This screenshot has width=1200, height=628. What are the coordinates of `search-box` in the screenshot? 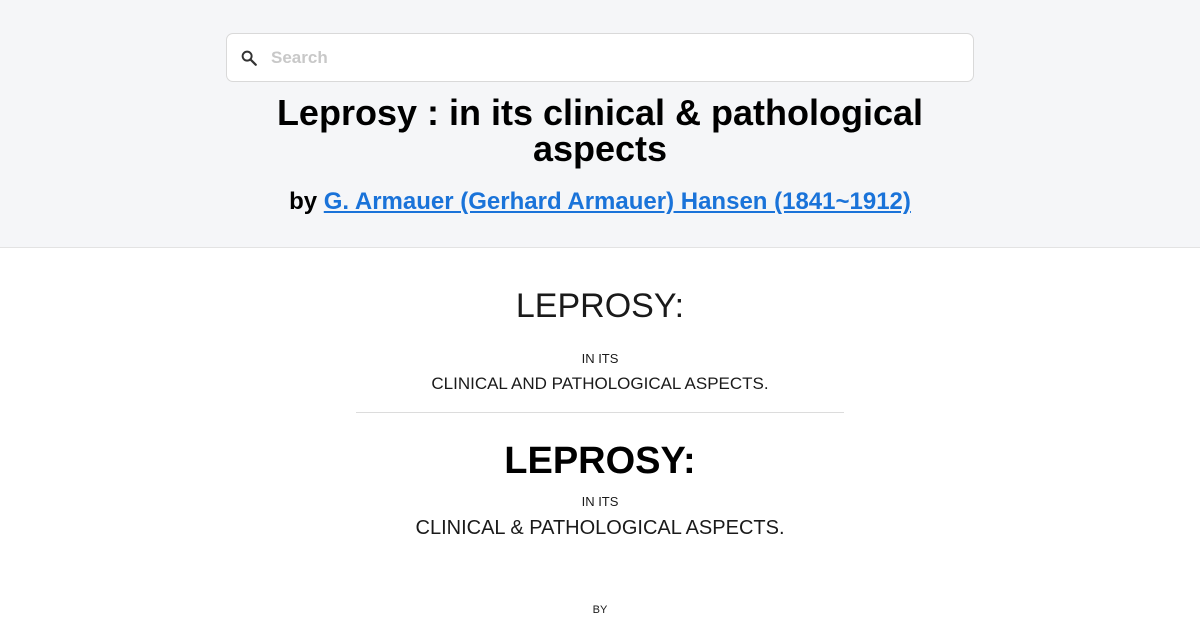 It's located at (600, 57).